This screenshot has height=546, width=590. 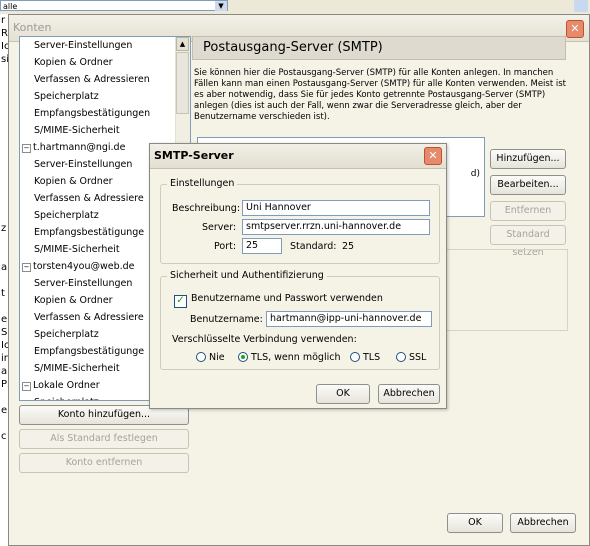 What do you see at coordinates (32, 27) in the screenshot?
I see `dialog-title: Konten` at bounding box center [32, 27].